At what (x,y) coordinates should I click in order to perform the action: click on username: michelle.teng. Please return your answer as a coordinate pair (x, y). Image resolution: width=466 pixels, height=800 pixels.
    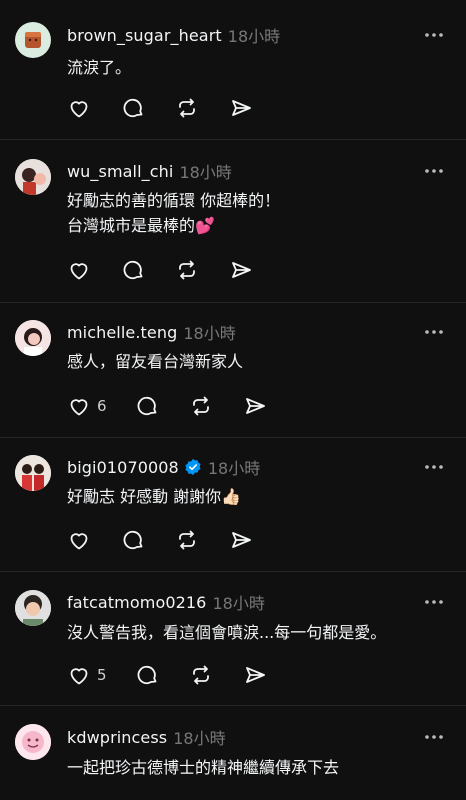
    Looking at the image, I should click on (122, 332).